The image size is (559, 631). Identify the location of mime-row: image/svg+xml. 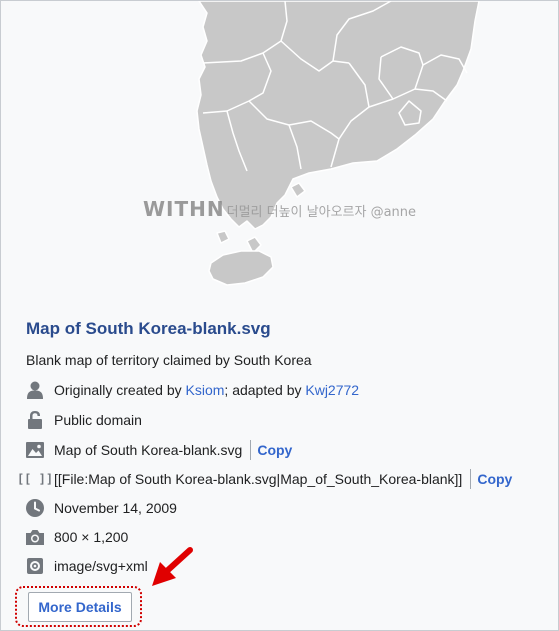
(87, 566).